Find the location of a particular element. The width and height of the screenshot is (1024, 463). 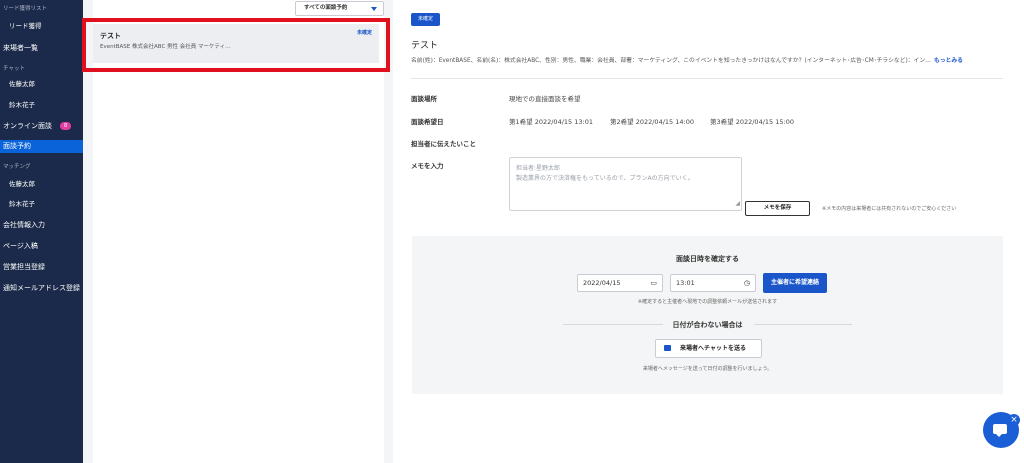

sidebar-item-matching-suzuki: 鈴木花子 is located at coordinates (41, 204).